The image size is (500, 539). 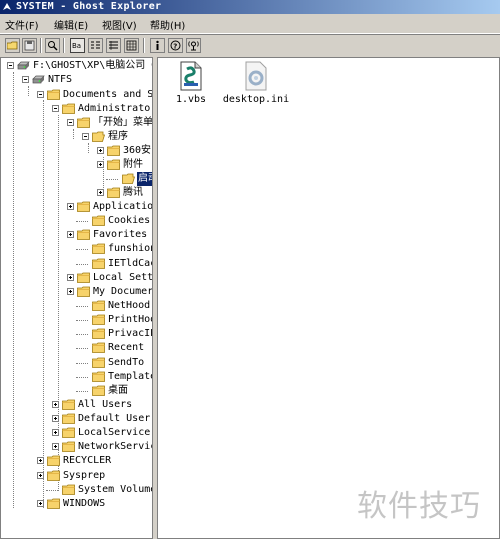 I want to click on open-icon, so click(x=12, y=45).